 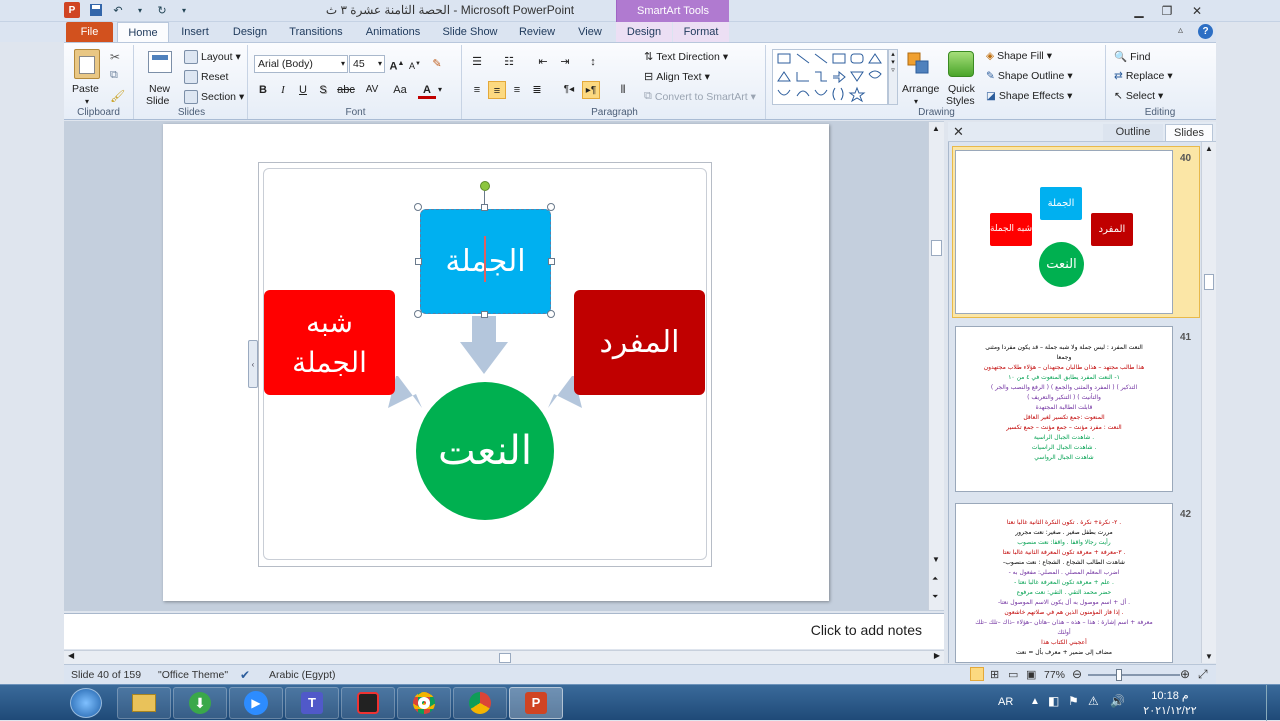 What do you see at coordinates (1031, 674) in the screenshot?
I see `slide-show-icon: ▣` at bounding box center [1031, 674].